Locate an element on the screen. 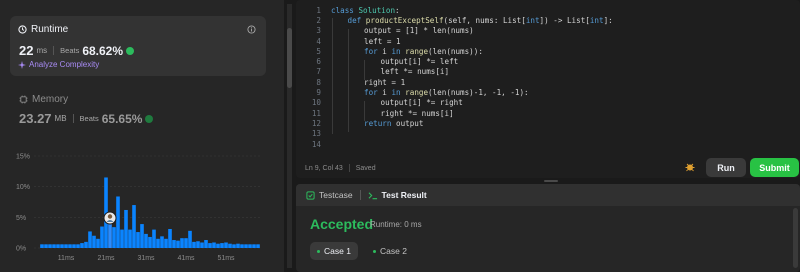 The width and height of the screenshot is (800, 272). code-line: 7 left *= nums[i] is located at coordinates (548, 72).